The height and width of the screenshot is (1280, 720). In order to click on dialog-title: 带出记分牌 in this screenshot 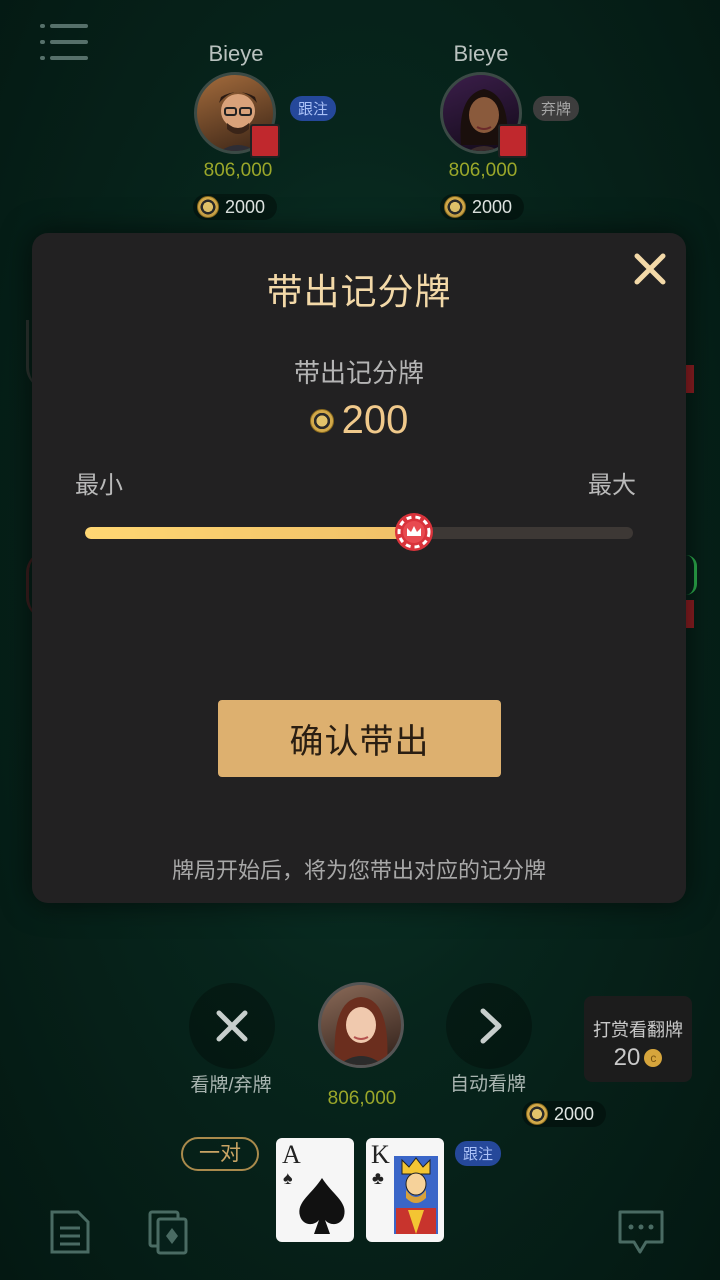, I will do `click(359, 291)`.